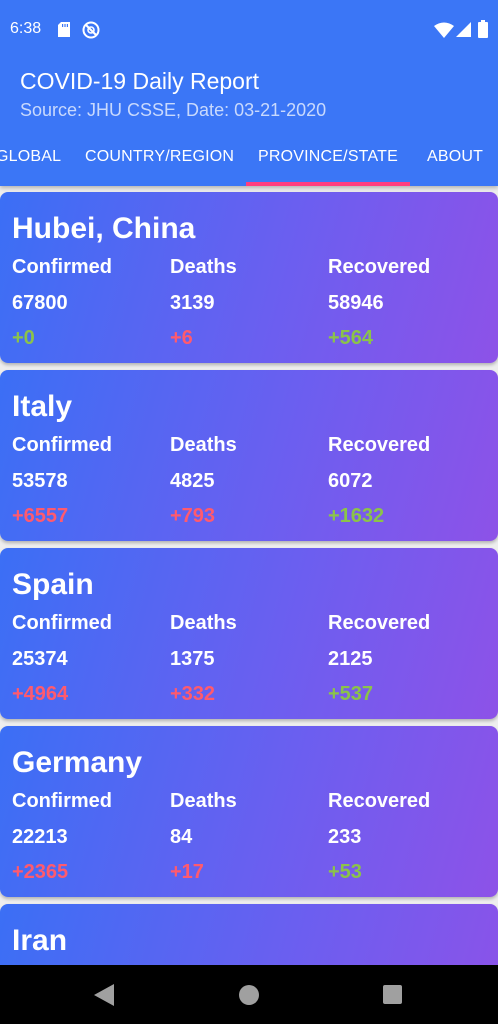  I want to click on deaths-delta: +793, so click(193, 516).